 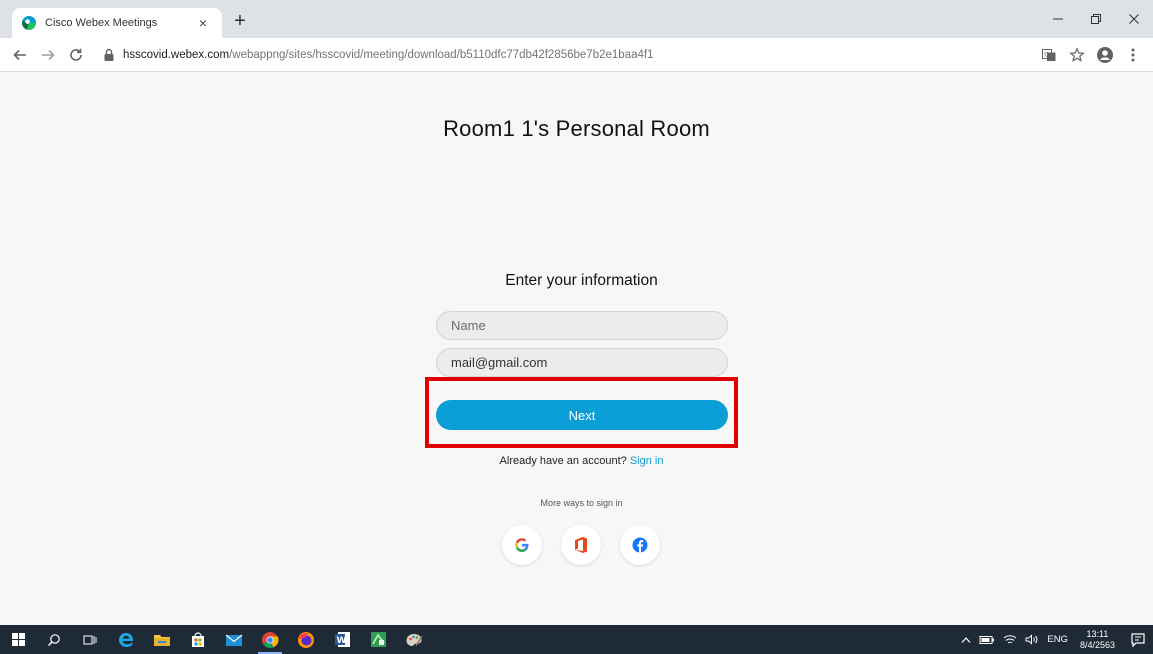 I want to click on google-sign-in-button, so click(x=522, y=545).